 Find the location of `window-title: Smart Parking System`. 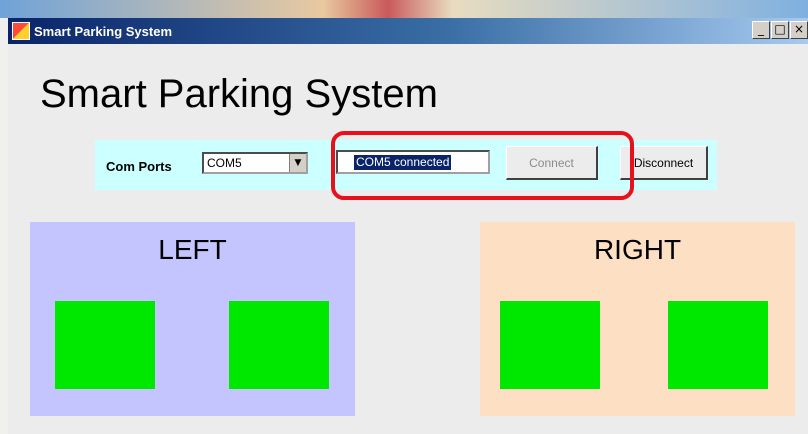

window-title: Smart Parking System is located at coordinates (103, 31).